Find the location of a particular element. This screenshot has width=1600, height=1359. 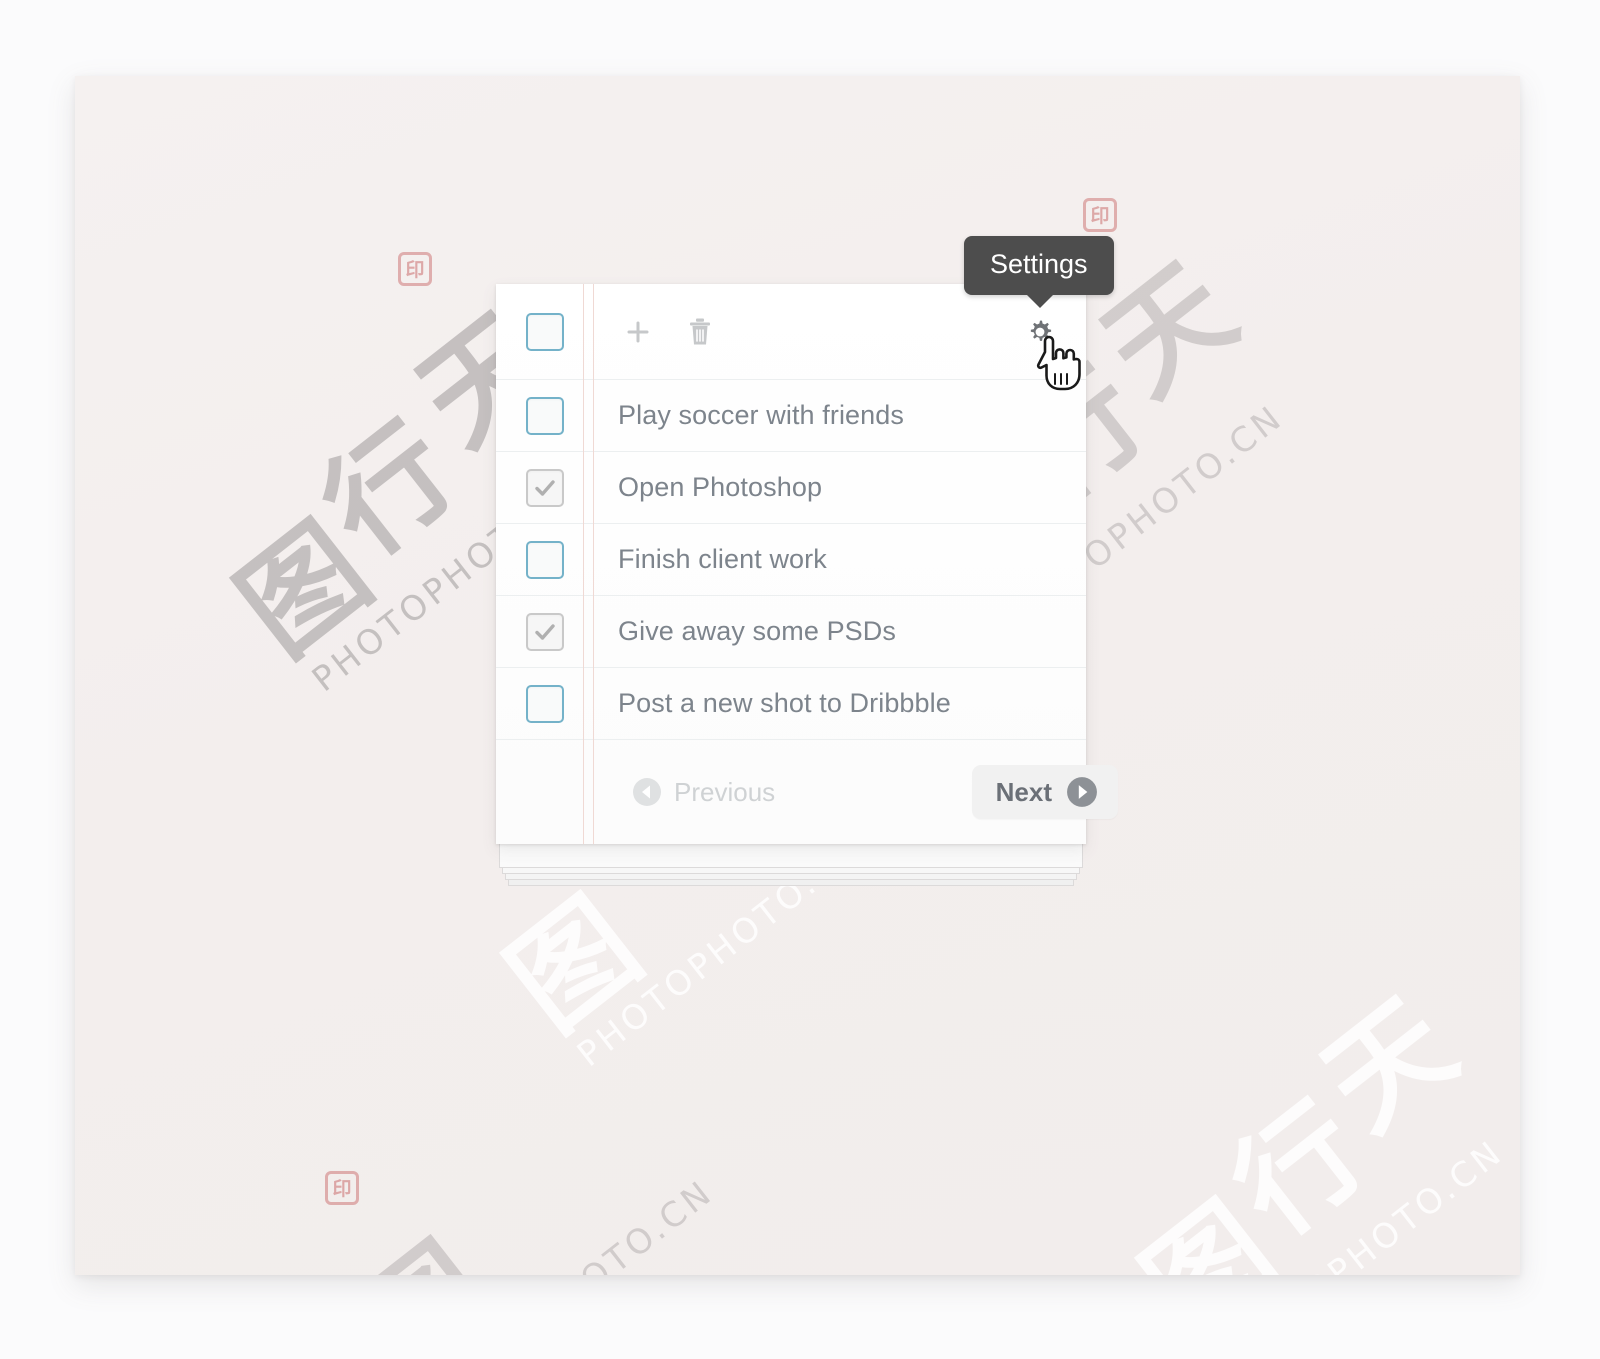

add-task-button is located at coordinates (638, 332).